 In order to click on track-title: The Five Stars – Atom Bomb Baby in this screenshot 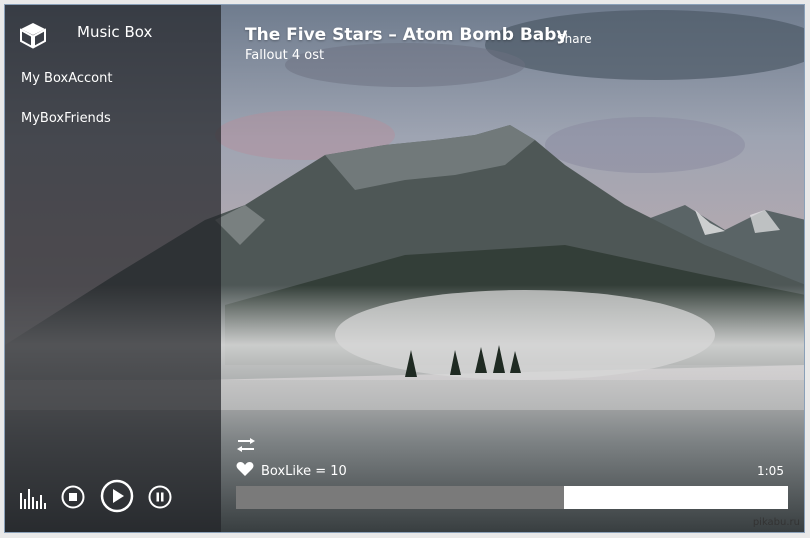, I will do `click(406, 35)`.